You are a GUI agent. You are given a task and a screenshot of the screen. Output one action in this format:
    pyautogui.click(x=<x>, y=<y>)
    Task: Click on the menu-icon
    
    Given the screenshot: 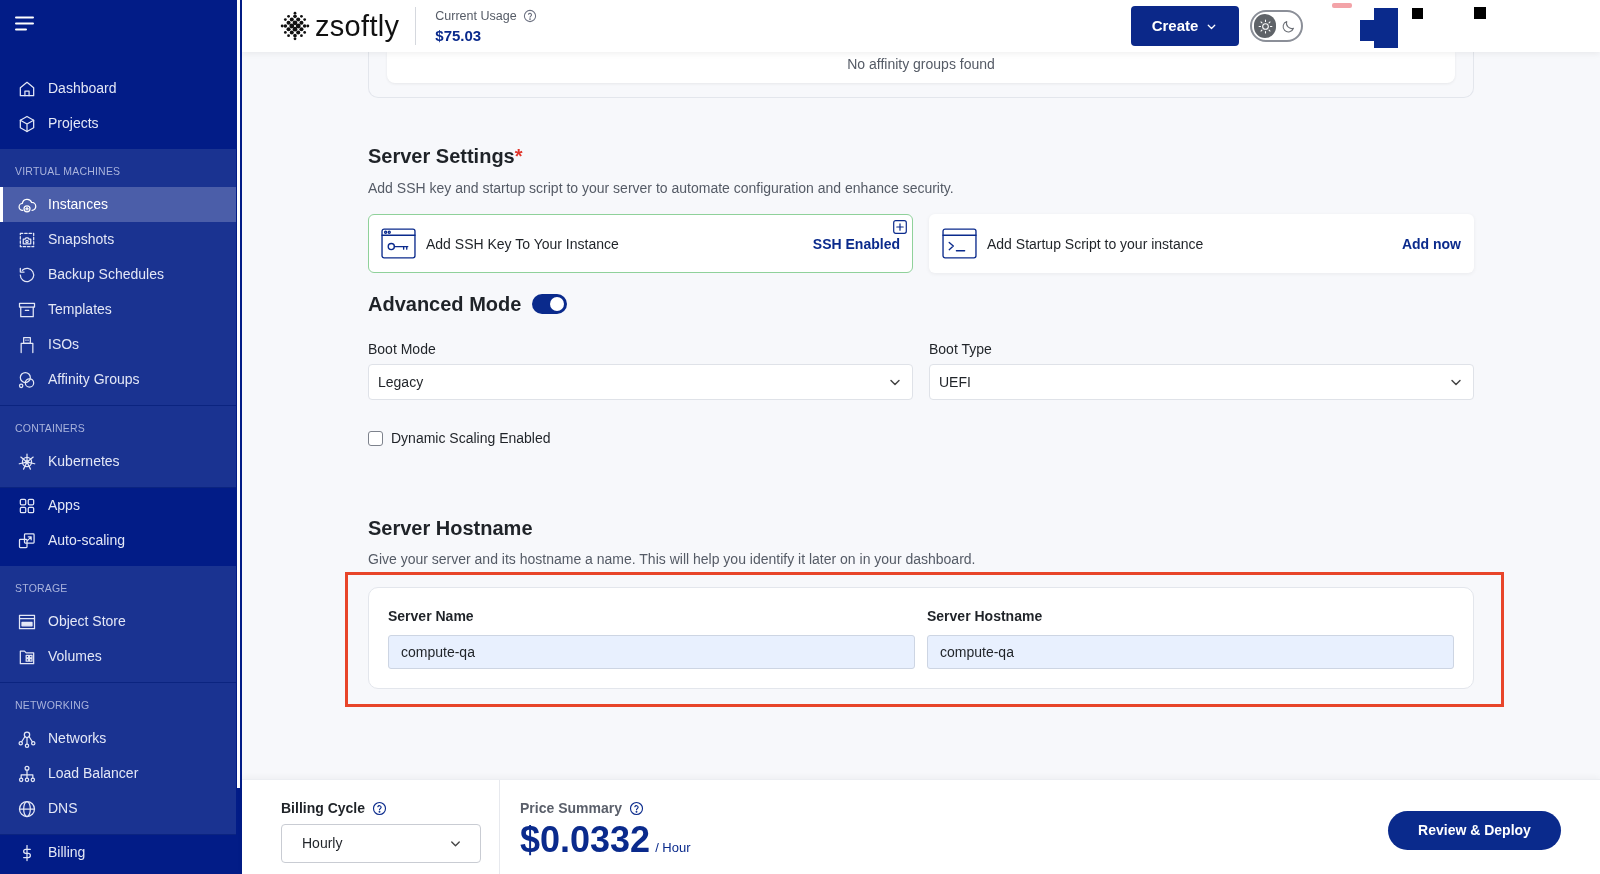 What is the action you would take?
    pyautogui.click(x=24, y=23)
    